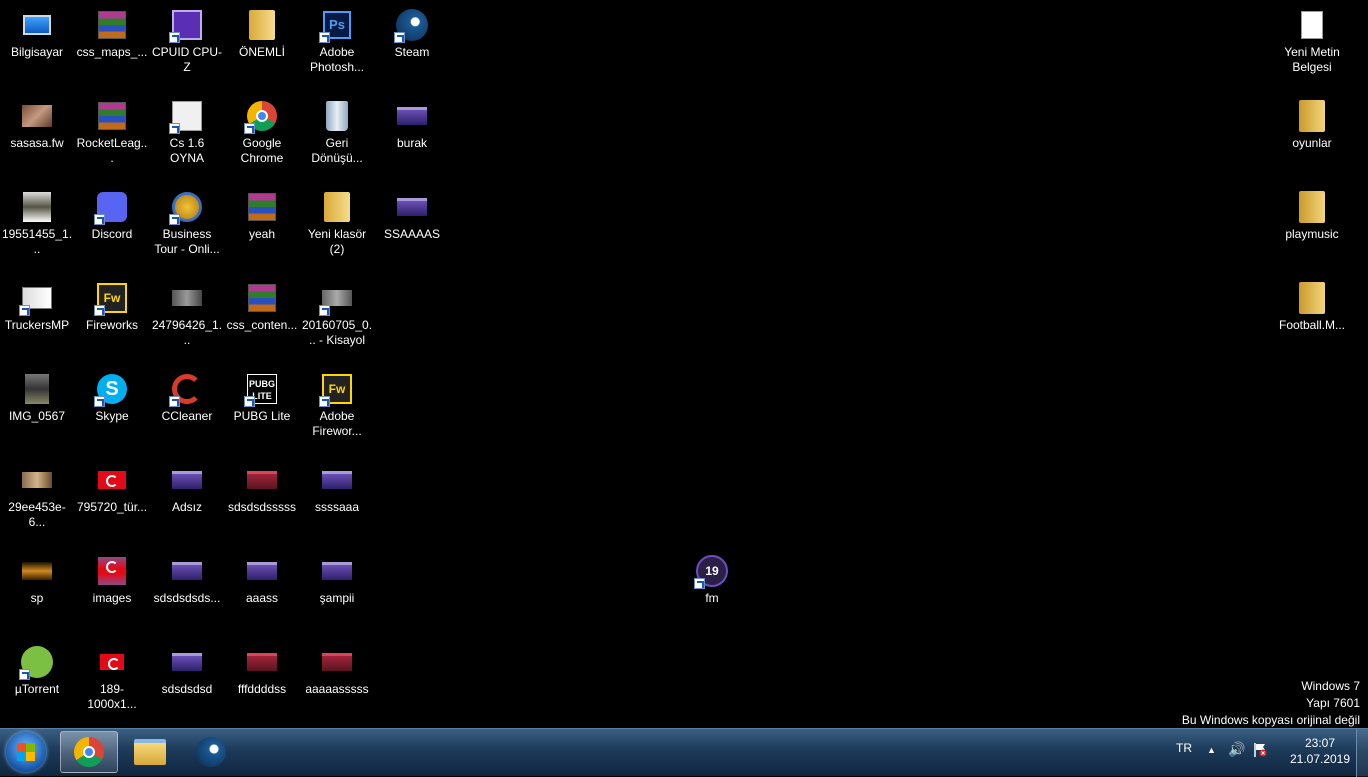 This screenshot has height=777, width=1368. What do you see at coordinates (37, 31) in the screenshot?
I see `desktop-icon-bilgisayar: Bilgisayar` at bounding box center [37, 31].